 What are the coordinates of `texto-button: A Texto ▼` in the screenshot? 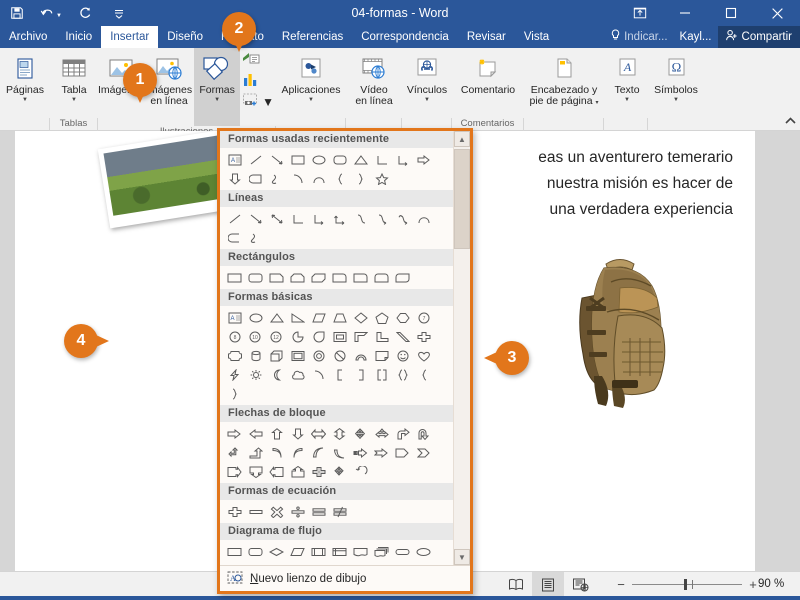 It's located at (627, 77).